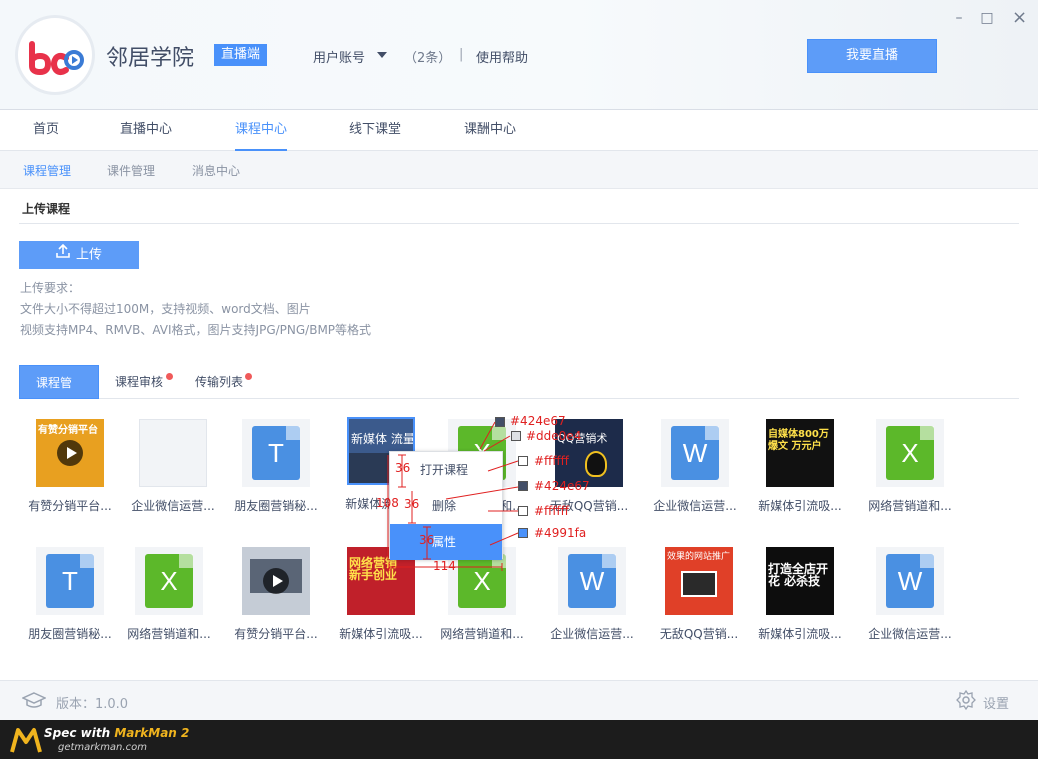 The height and width of the screenshot is (759, 1038). I want to click on header: 邻居学院 直播端 用户账号 （2条） | 使用帮助 我要直播 – □ ×, so click(519, 55).